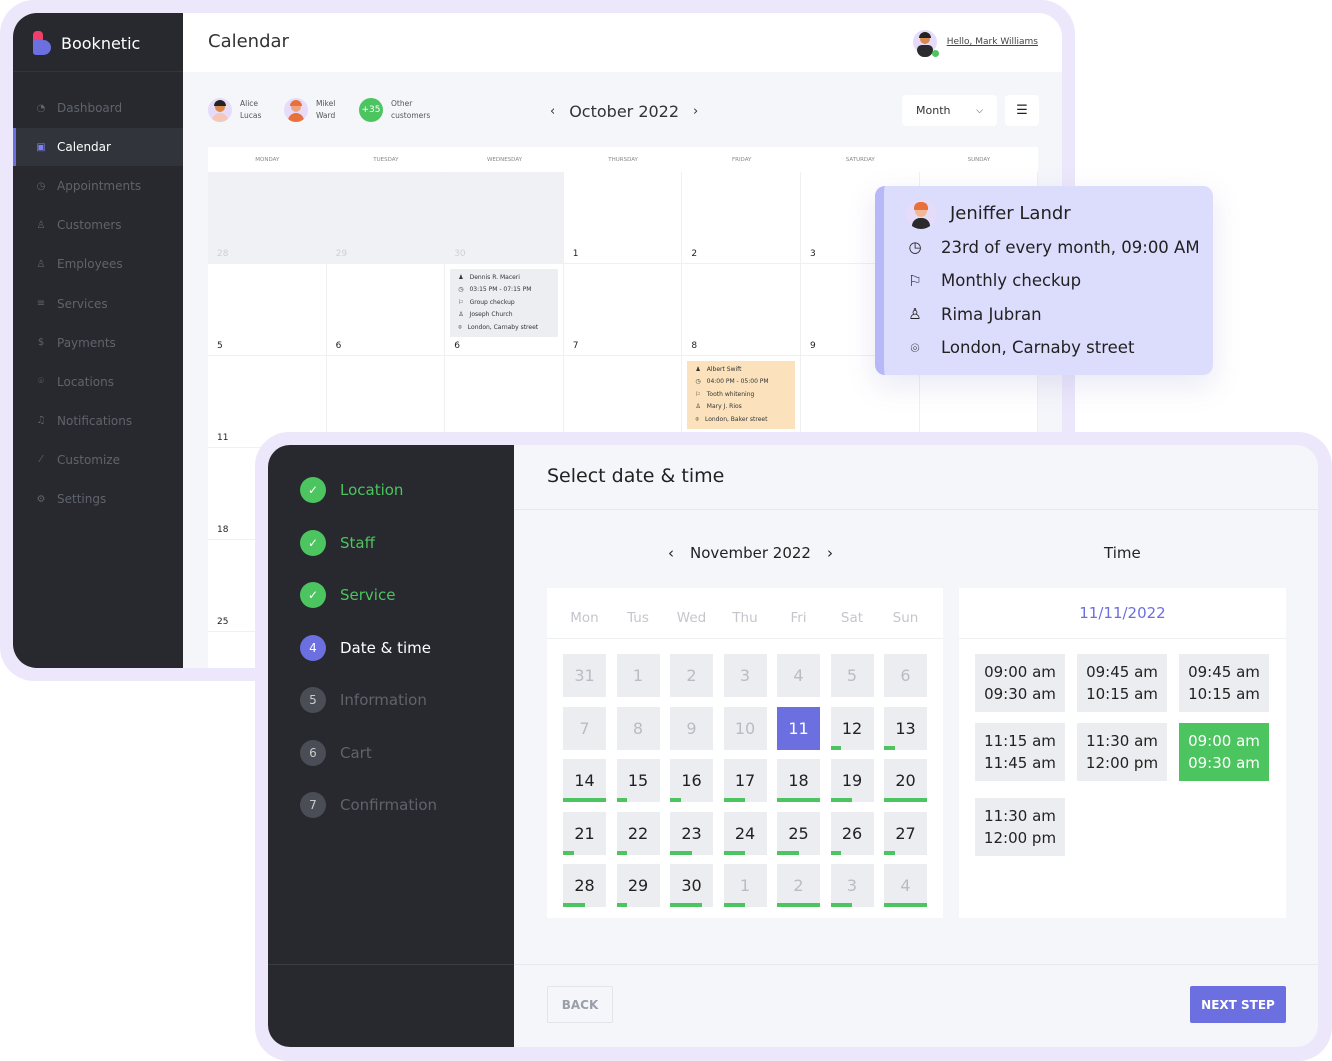 Image resolution: width=1332 pixels, height=1061 pixels. Describe the element at coordinates (267, 310) in the screenshot. I see `calendar-day-cell: 5` at that location.